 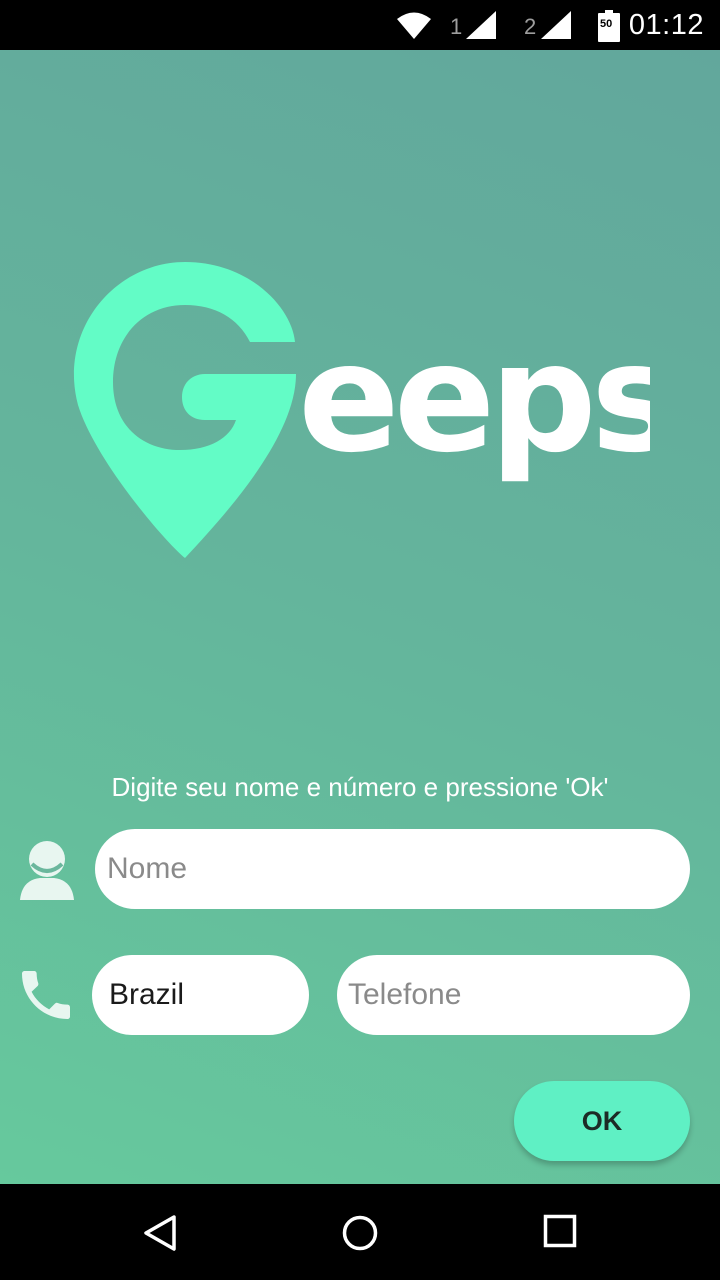 What do you see at coordinates (530, 26) in the screenshot?
I see `sim2-label: 2` at bounding box center [530, 26].